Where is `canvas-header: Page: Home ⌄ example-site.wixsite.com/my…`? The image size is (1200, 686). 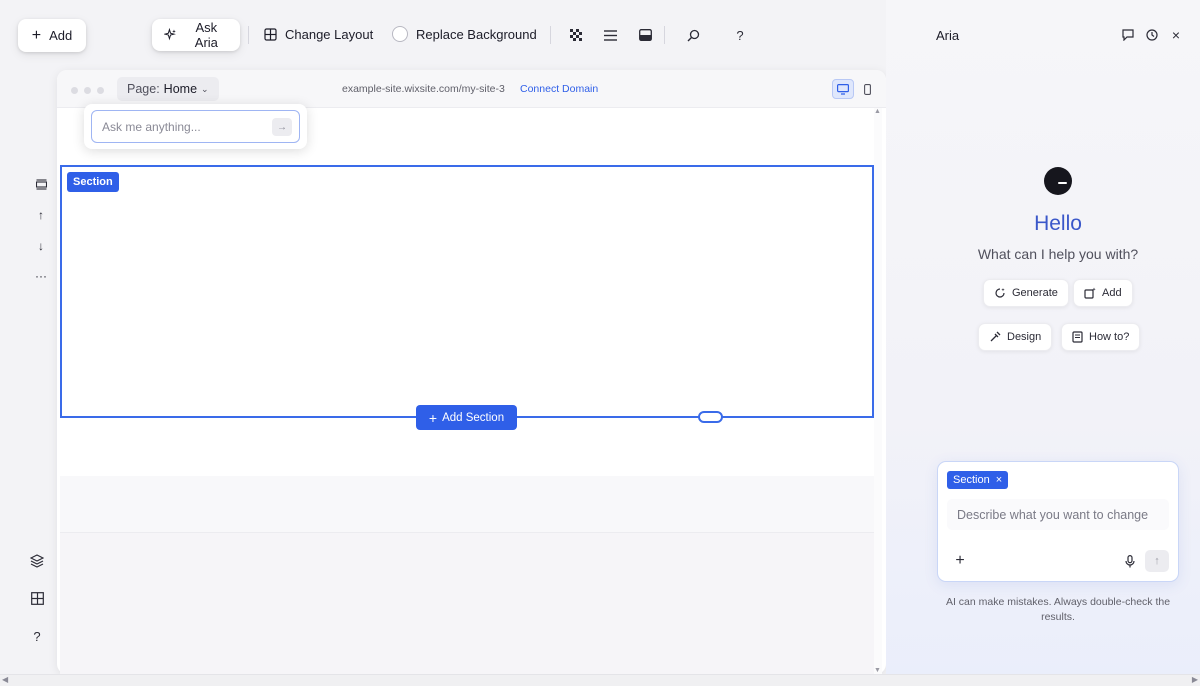 canvas-header: Page: Home ⌄ example-site.wixsite.com/my… is located at coordinates (471, 89).